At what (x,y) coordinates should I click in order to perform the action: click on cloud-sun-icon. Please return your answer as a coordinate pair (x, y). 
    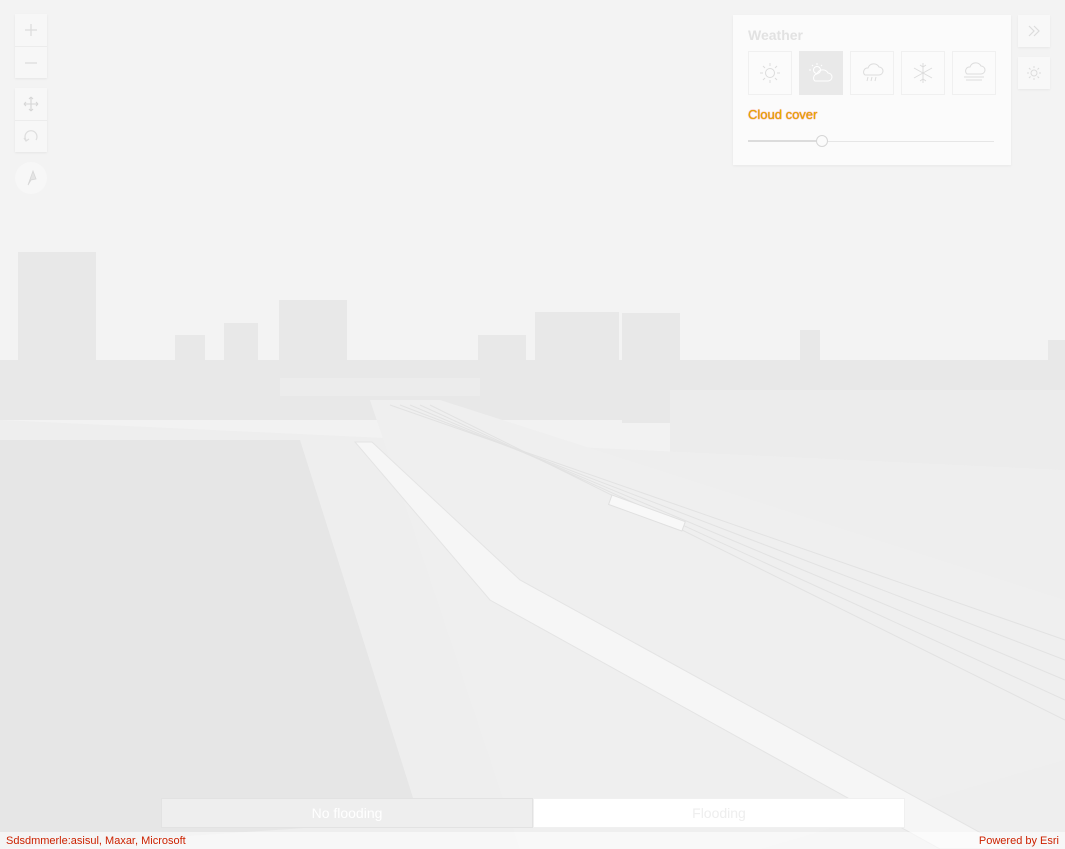
    Looking at the image, I should click on (821, 72).